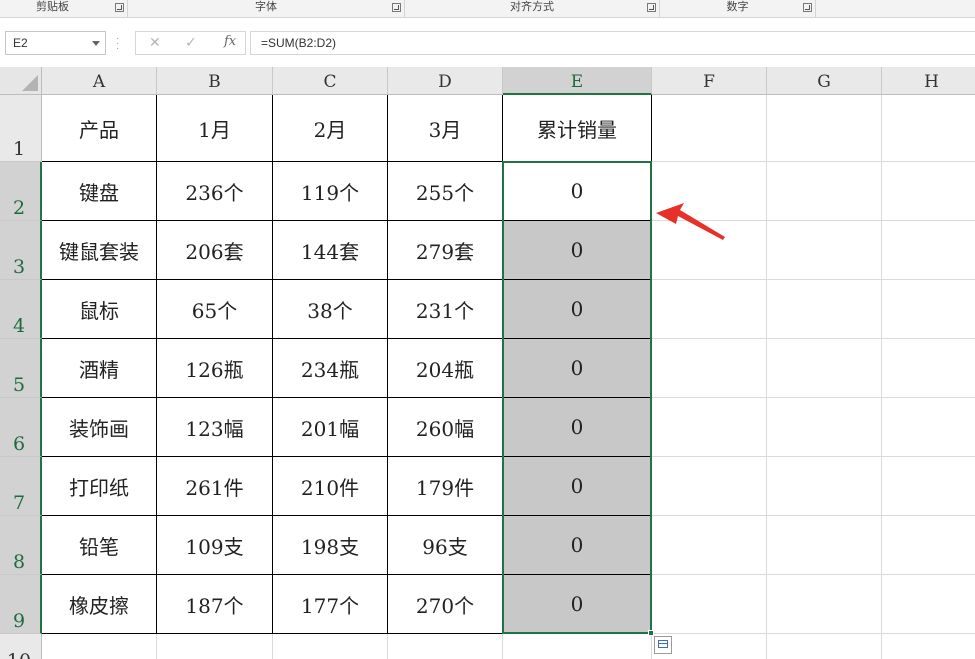  Describe the element at coordinates (330, 486) in the screenshot. I see `cell-c7: 210件` at that location.